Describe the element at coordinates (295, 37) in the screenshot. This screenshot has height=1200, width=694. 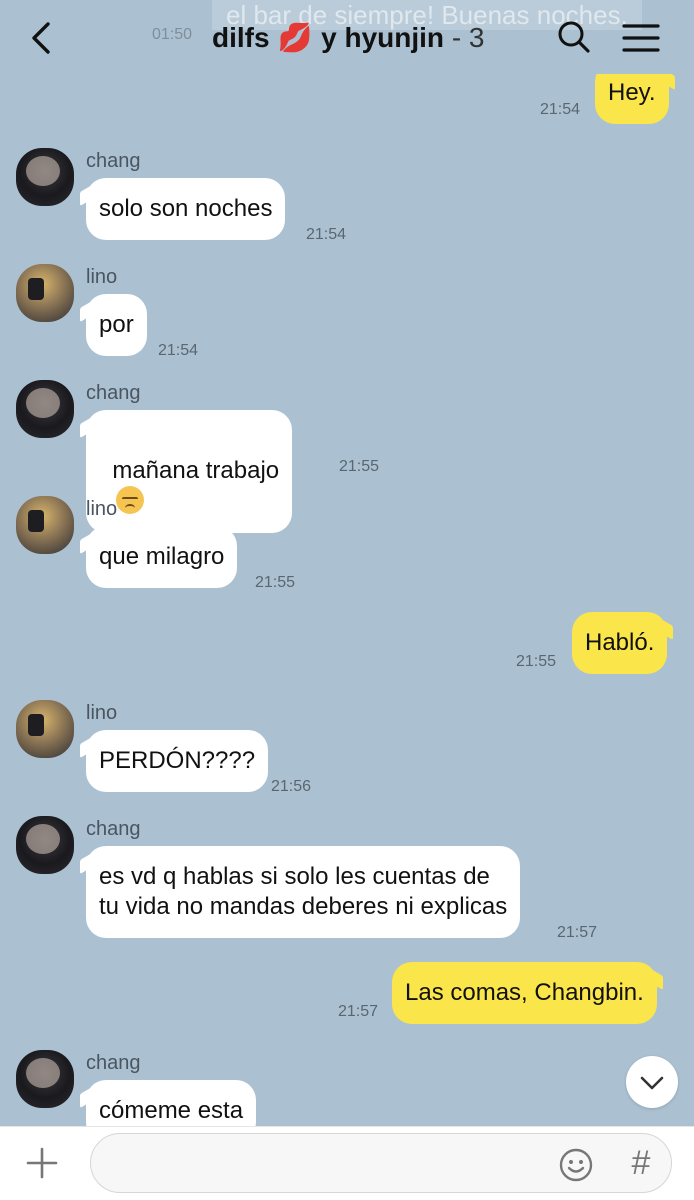
I see `kiss-mark-emoji: 💋` at that location.